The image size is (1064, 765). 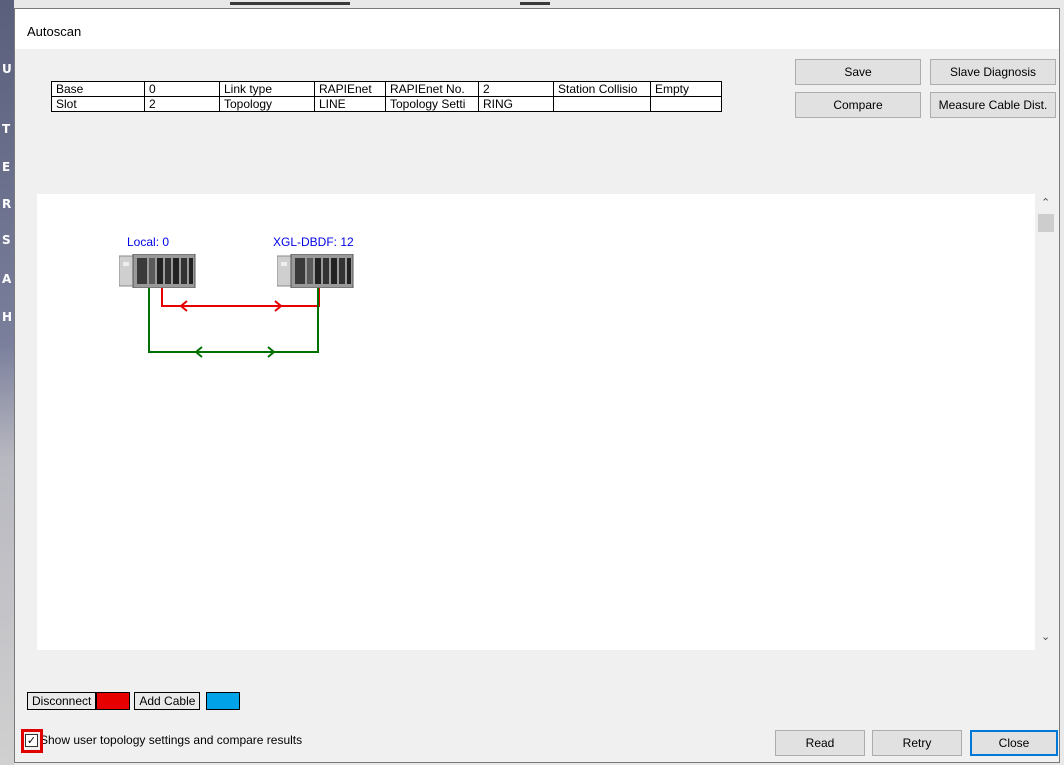 I want to click on table-cell: Topology Setti, so click(x=432, y=104).